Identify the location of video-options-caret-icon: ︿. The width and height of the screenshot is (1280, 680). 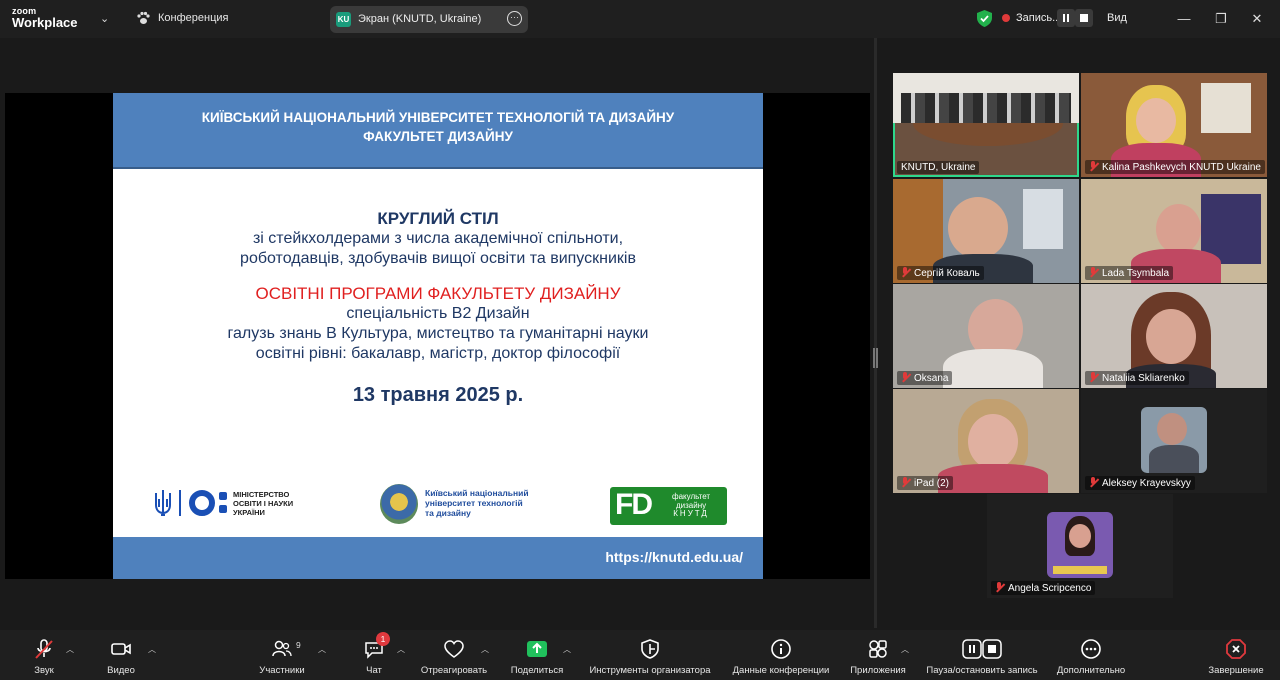
(152, 649).